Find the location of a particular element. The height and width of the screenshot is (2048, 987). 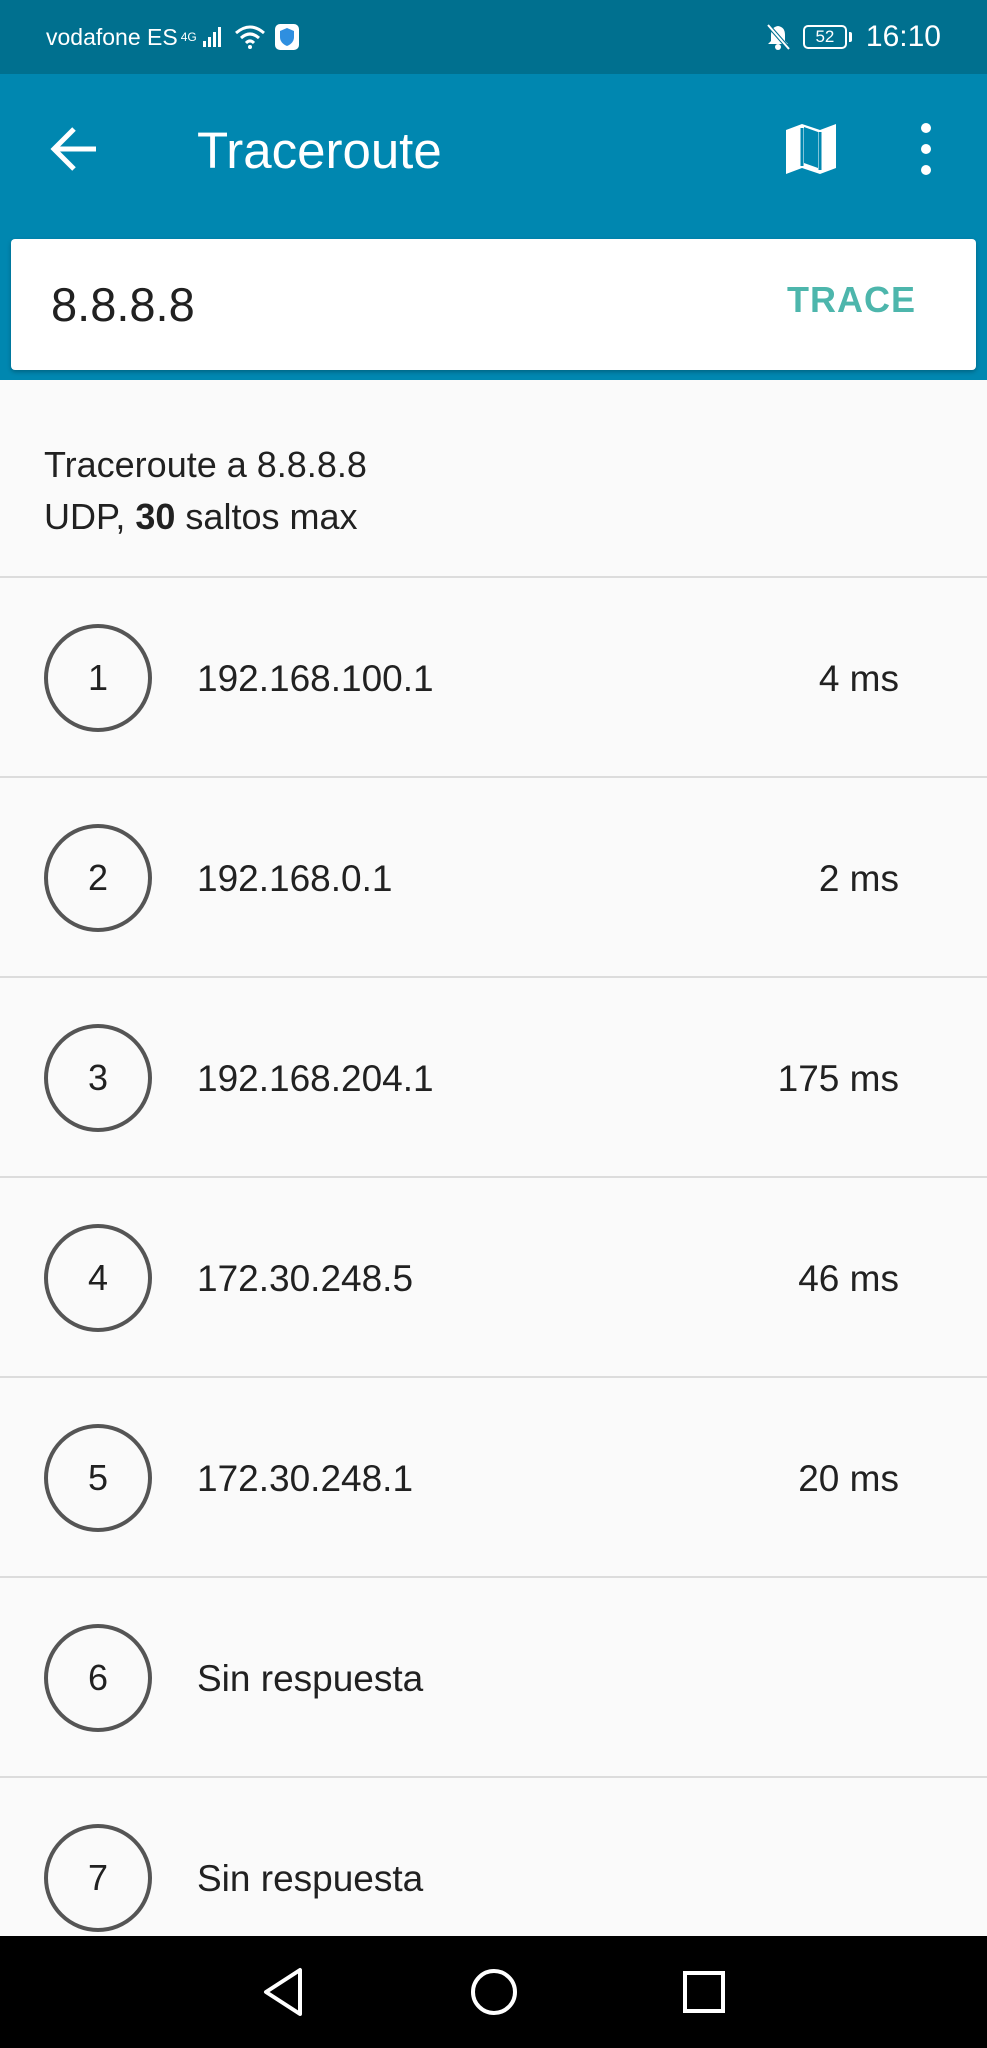

hop-row: 5 172.30.248.1 20 ms is located at coordinates (493, 1478).